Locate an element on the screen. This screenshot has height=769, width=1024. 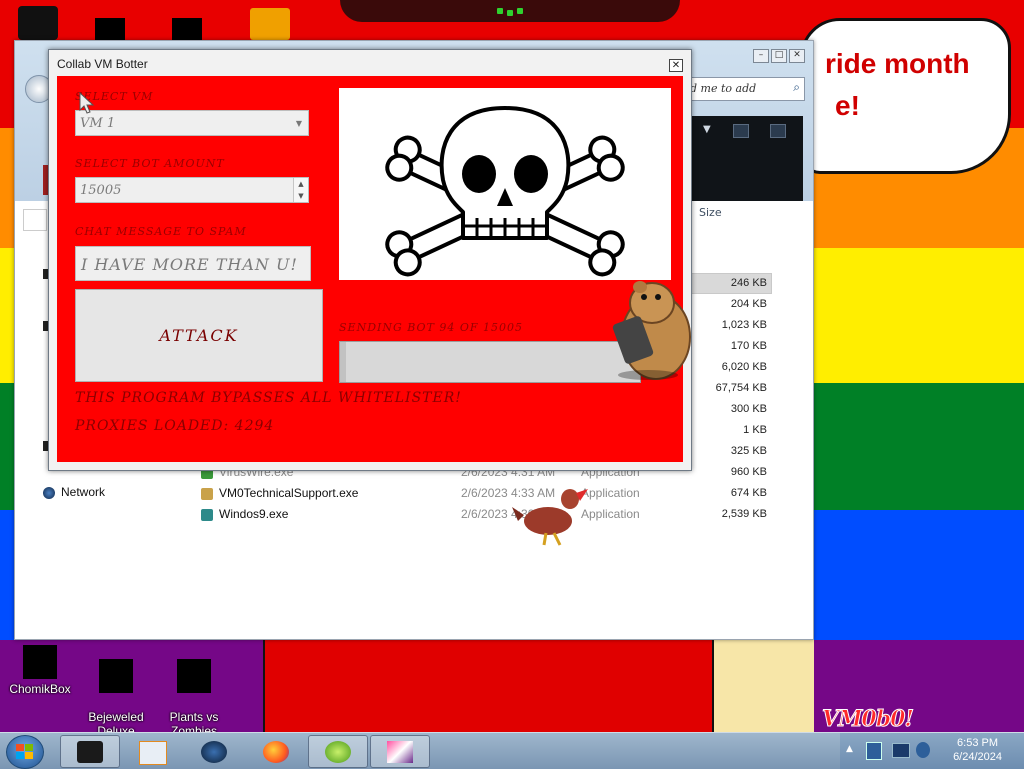
send-progress-bar is located at coordinates (490, 362).